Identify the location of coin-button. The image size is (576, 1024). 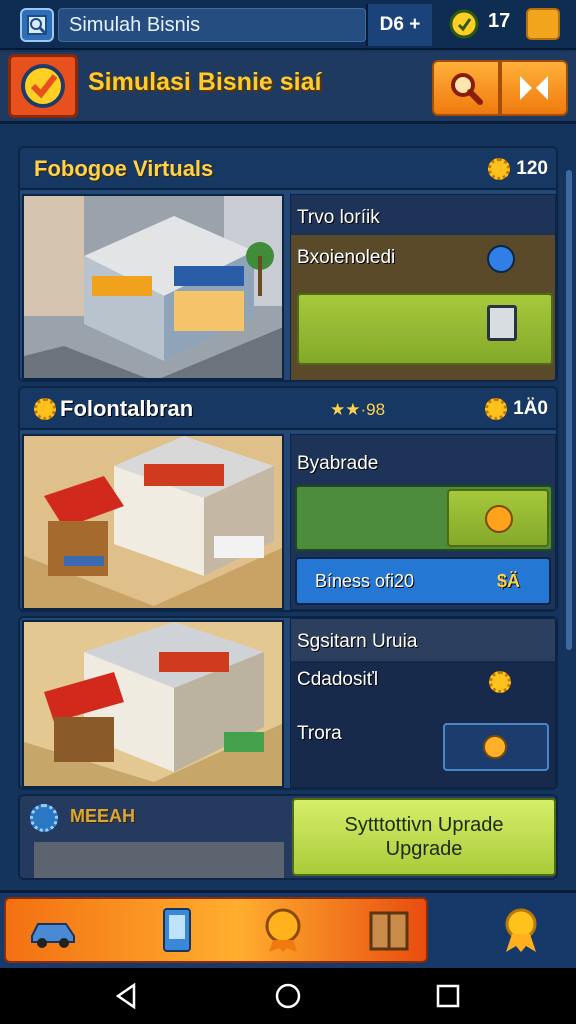
(496, 747).